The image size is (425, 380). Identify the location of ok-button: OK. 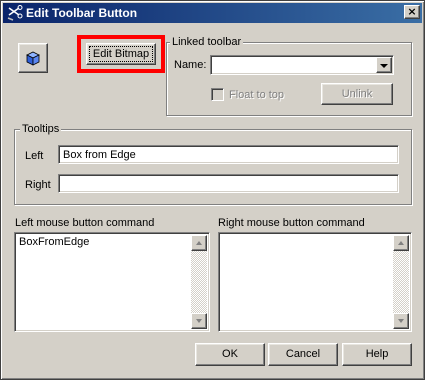
(230, 354).